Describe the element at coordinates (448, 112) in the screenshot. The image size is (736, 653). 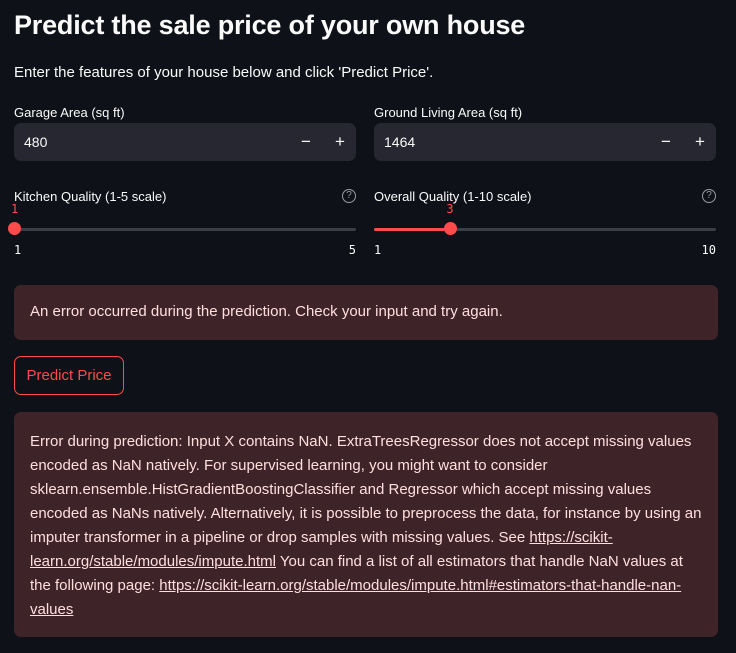
I see `ground-living-area-label: Ground Living Area (sq ft)` at that location.